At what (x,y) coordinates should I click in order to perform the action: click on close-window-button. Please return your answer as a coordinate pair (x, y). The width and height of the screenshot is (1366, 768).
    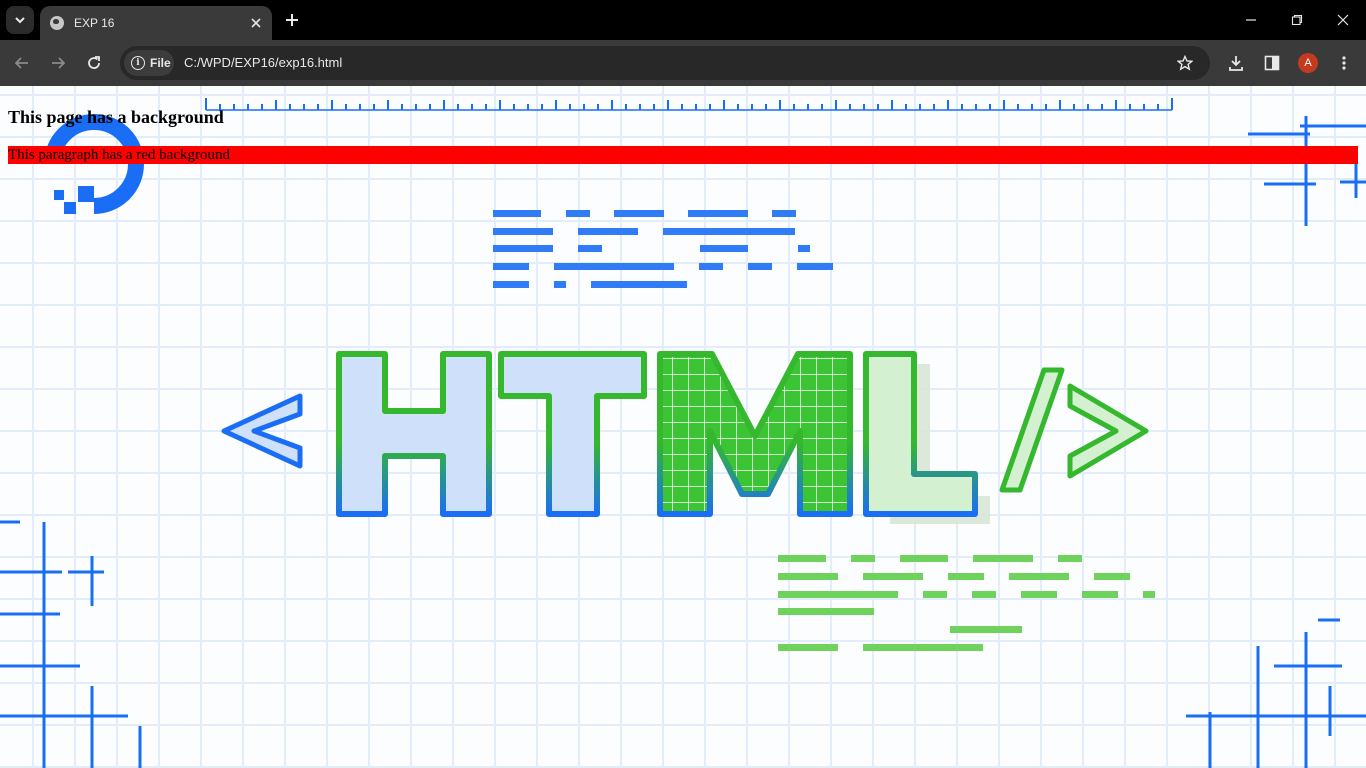
    Looking at the image, I should click on (1343, 20).